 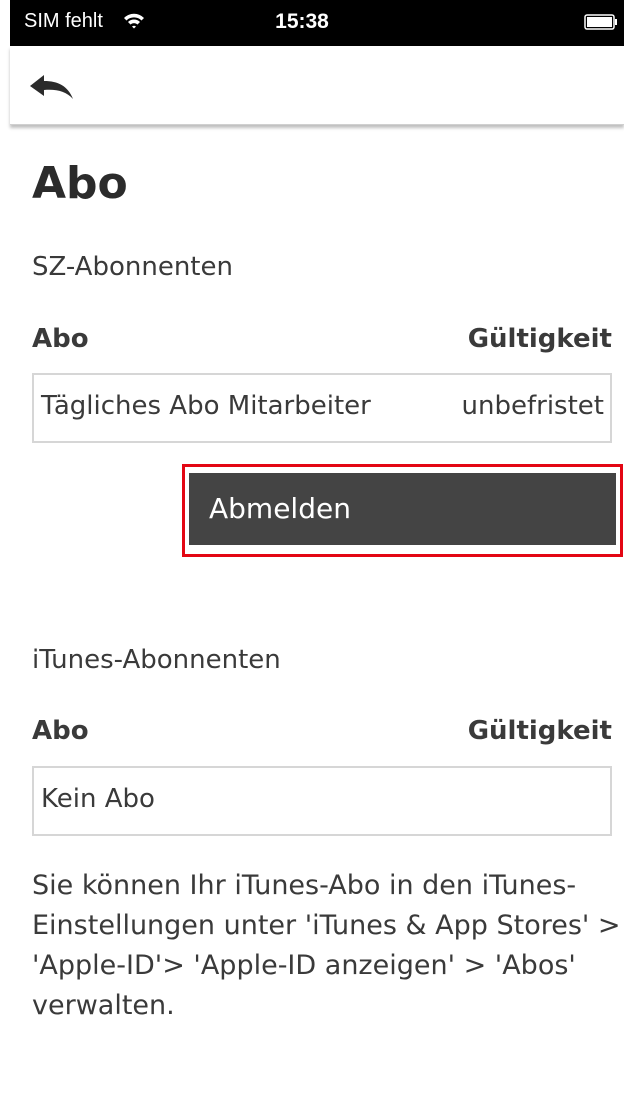 What do you see at coordinates (53, 88) in the screenshot?
I see `back-arrow-icon` at bounding box center [53, 88].